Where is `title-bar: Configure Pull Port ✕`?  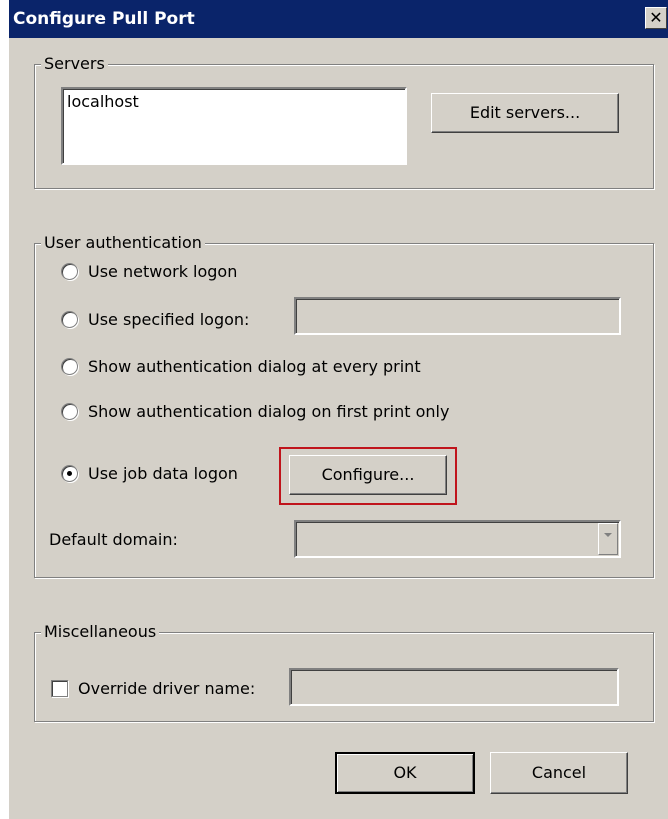
title-bar: Configure Pull Port ✕ is located at coordinates (338, 19).